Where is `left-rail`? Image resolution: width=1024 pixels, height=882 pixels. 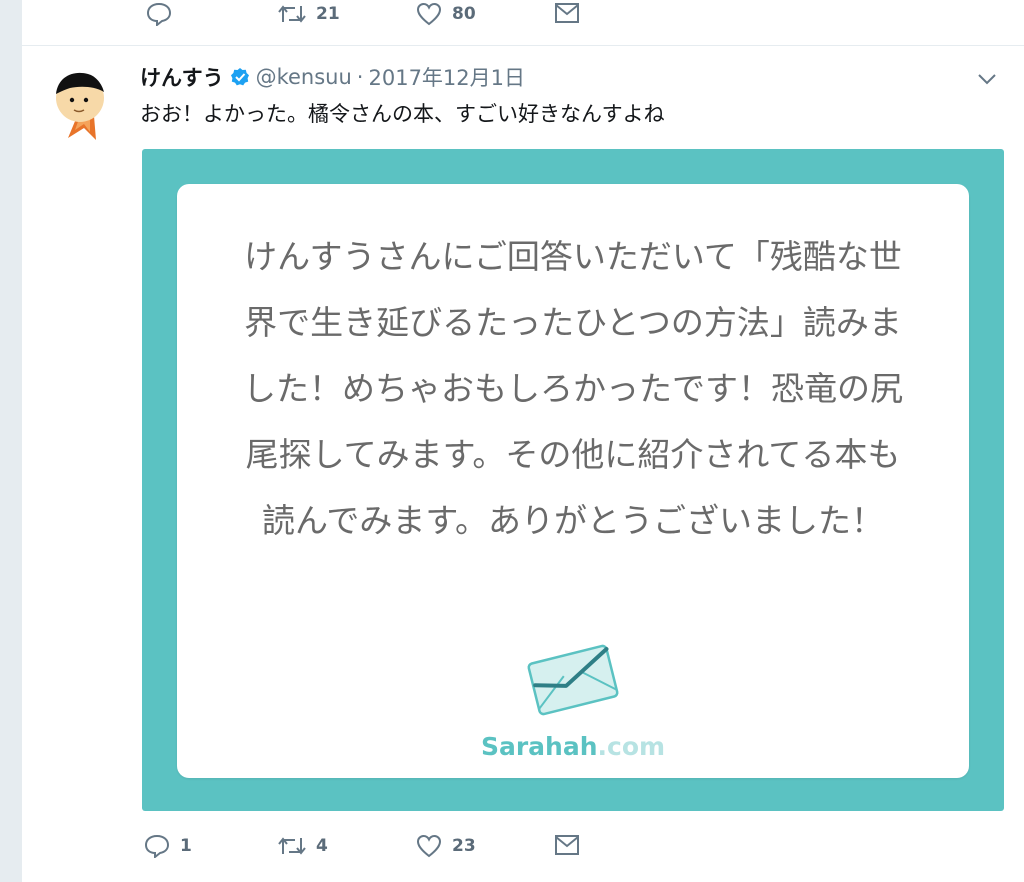 left-rail is located at coordinates (11, 441).